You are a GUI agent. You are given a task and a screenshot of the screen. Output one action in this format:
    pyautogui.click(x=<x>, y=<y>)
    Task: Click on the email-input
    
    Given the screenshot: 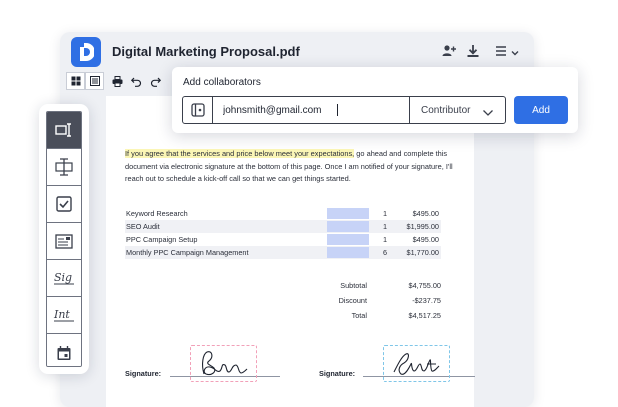 What is the action you would take?
    pyautogui.click(x=311, y=110)
    